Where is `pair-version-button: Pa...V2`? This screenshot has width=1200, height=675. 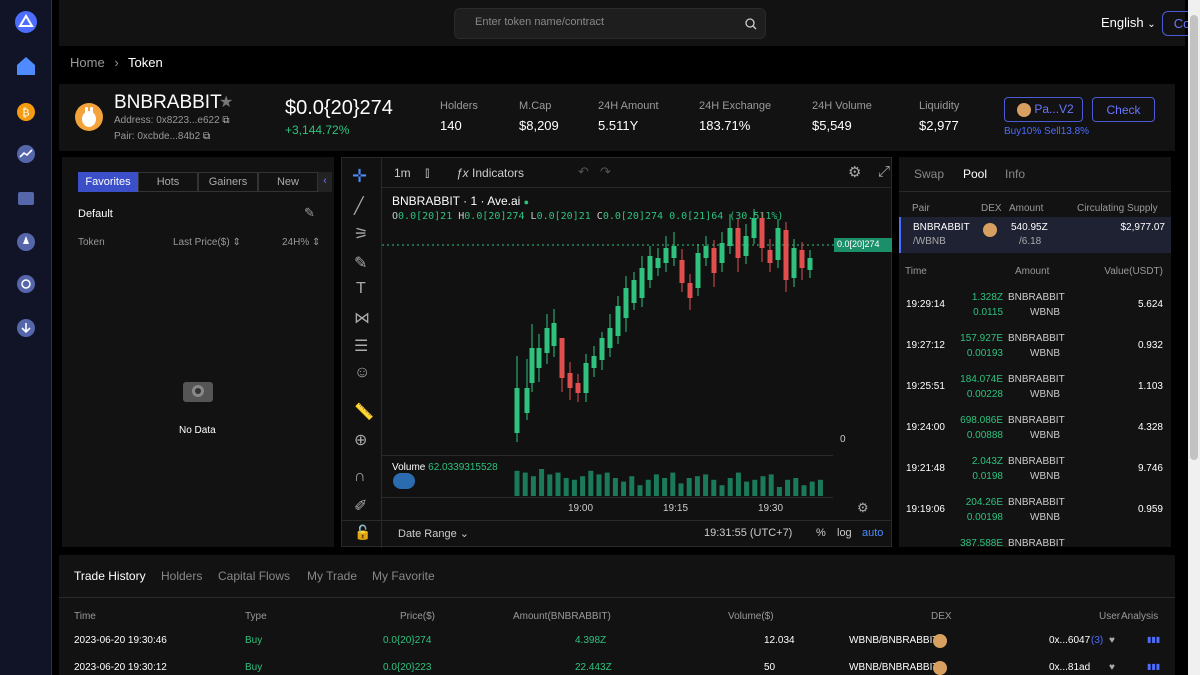 pair-version-button: Pa...V2 is located at coordinates (1043, 109).